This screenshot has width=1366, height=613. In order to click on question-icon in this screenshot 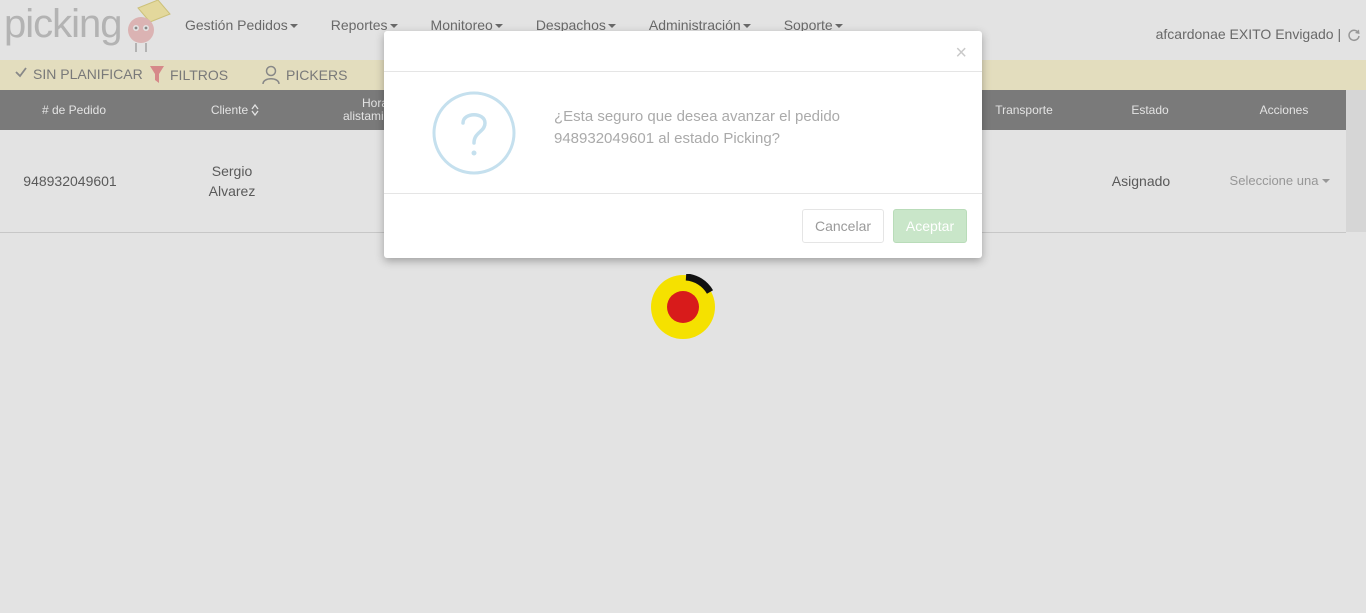, I will do `click(474, 133)`.